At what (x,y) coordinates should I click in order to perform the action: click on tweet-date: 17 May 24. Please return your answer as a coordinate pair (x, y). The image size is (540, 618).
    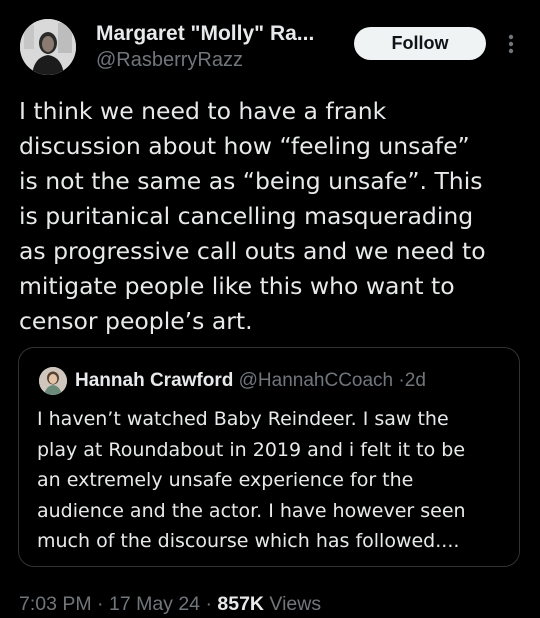
    Looking at the image, I should click on (154, 604).